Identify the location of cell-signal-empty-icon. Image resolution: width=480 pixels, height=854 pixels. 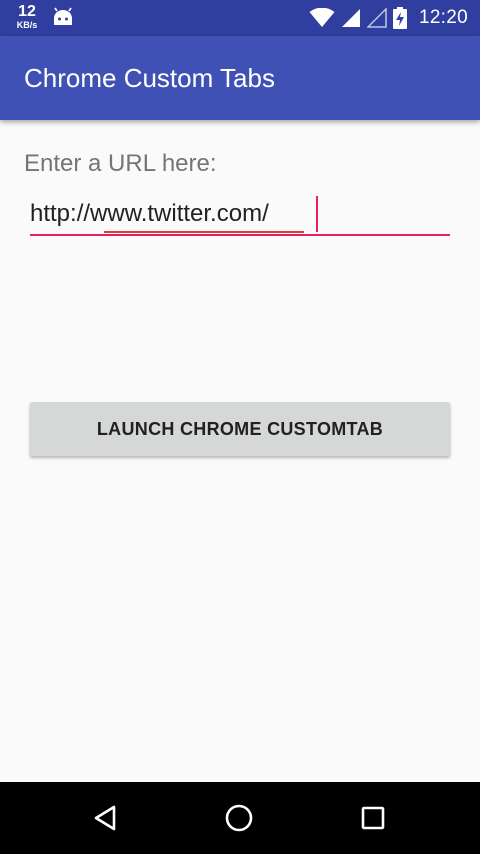
(376, 18).